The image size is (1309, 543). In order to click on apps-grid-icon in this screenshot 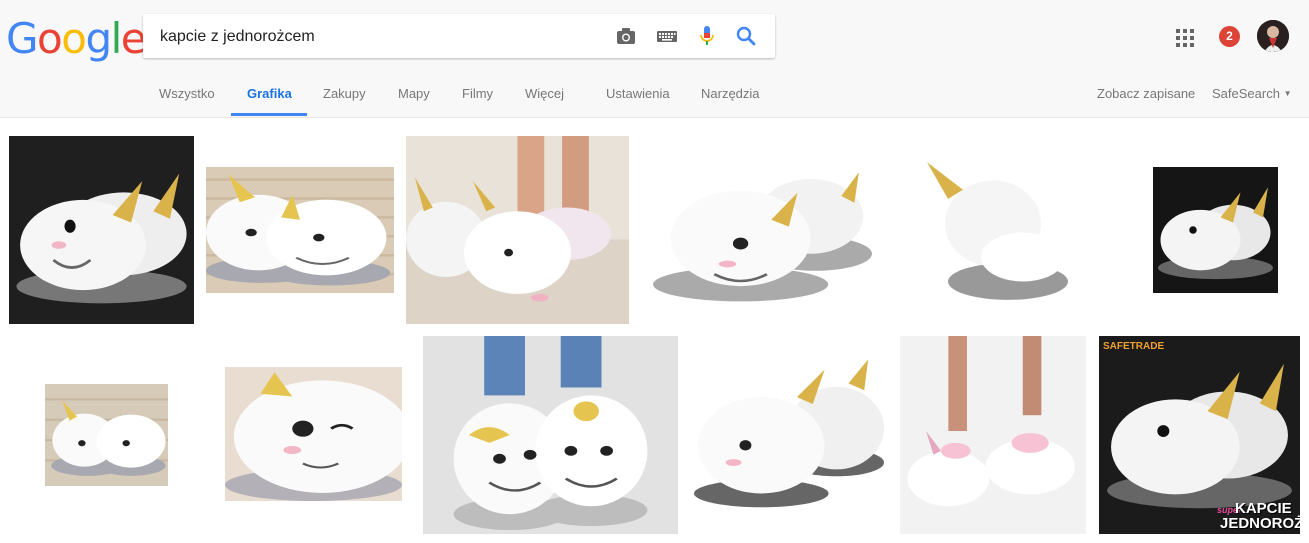, I will do `click(1185, 38)`.